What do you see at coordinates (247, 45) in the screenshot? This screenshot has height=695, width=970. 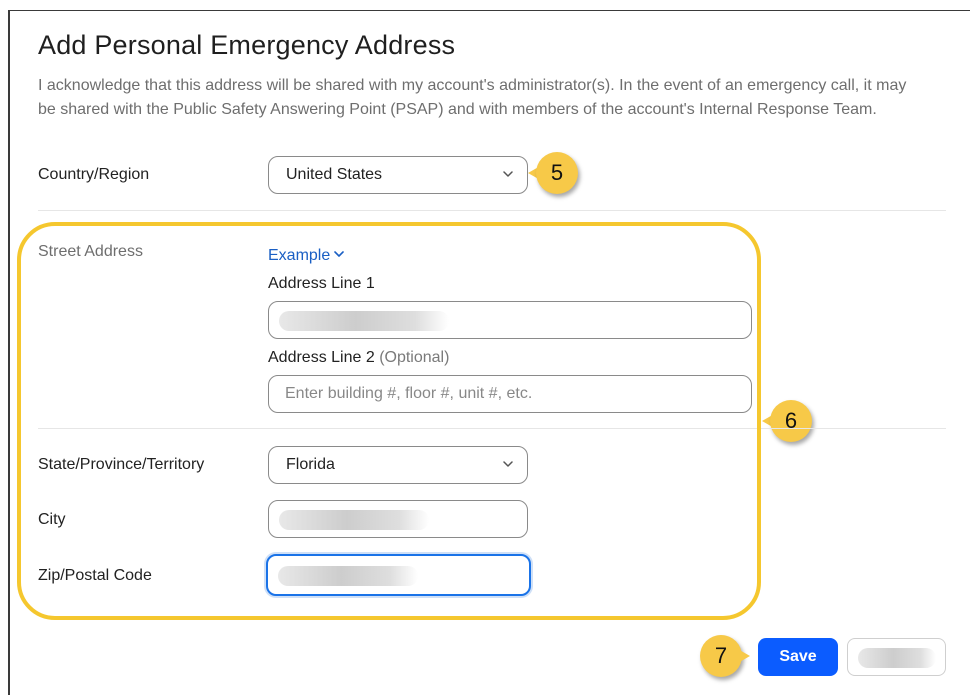 I see `page-title: Add Personal Emergency Address` at bounding box center [247, 45].